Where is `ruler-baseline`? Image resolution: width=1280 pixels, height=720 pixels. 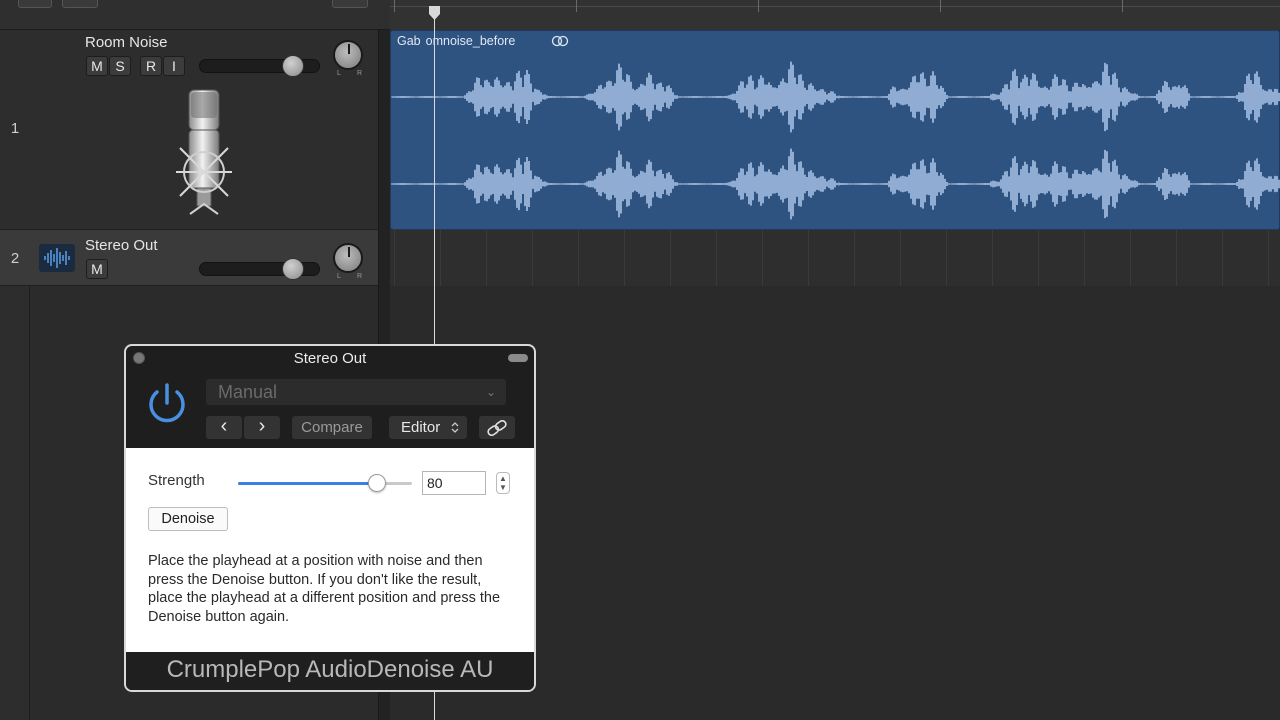
ruler-baseline is located at coordinates (835, 6).